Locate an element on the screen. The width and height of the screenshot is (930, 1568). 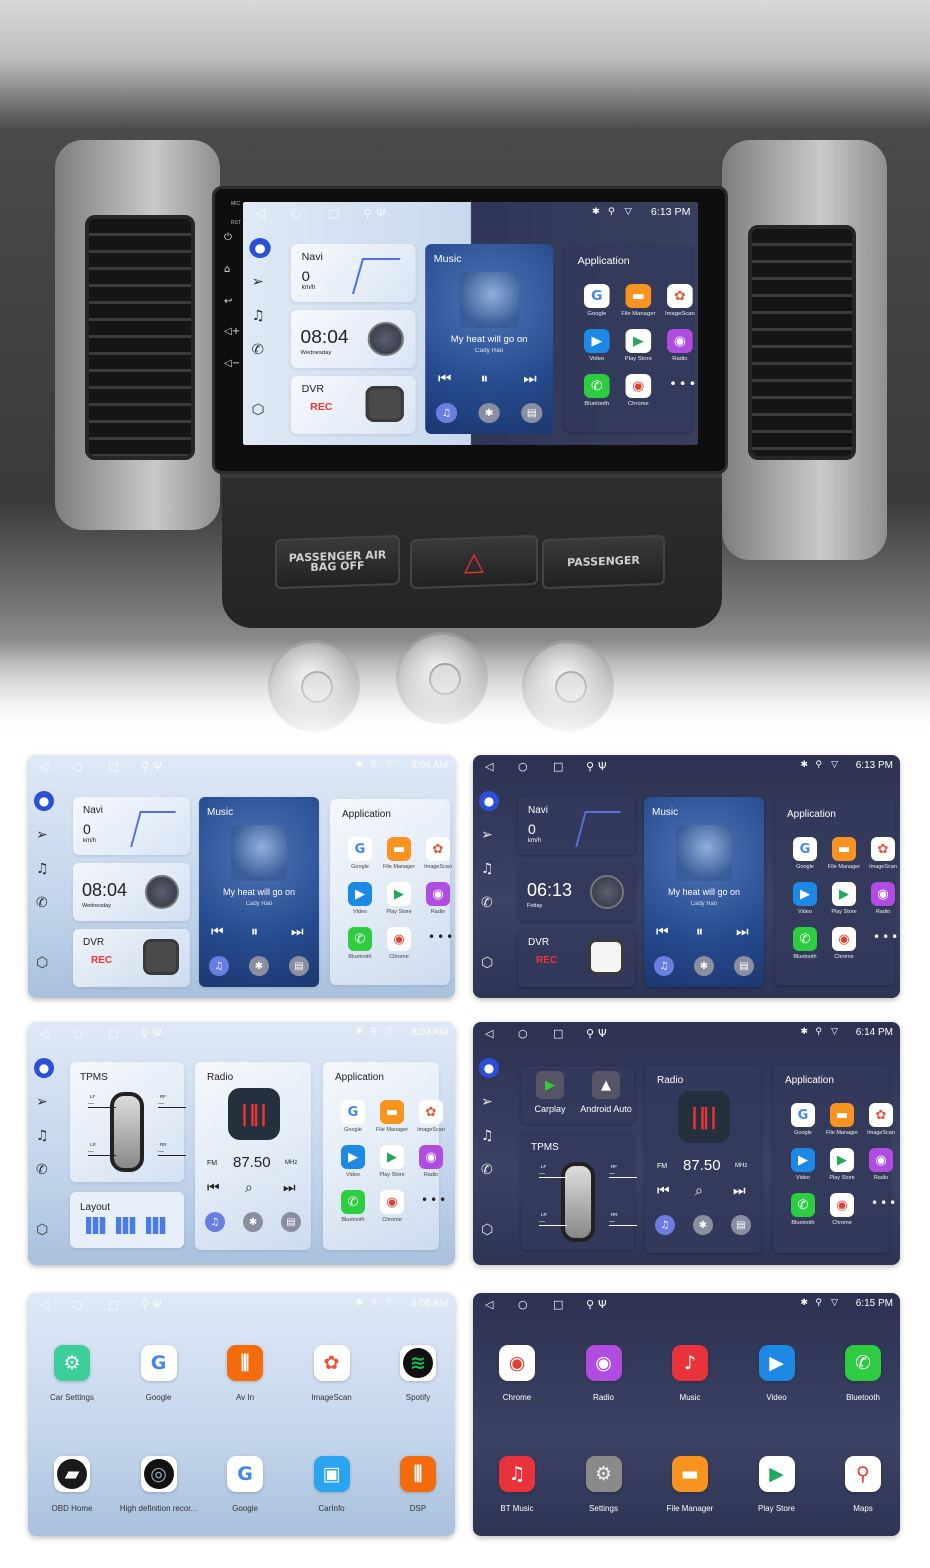
app-label: Car Settings is located at coordinates (72, 1397).